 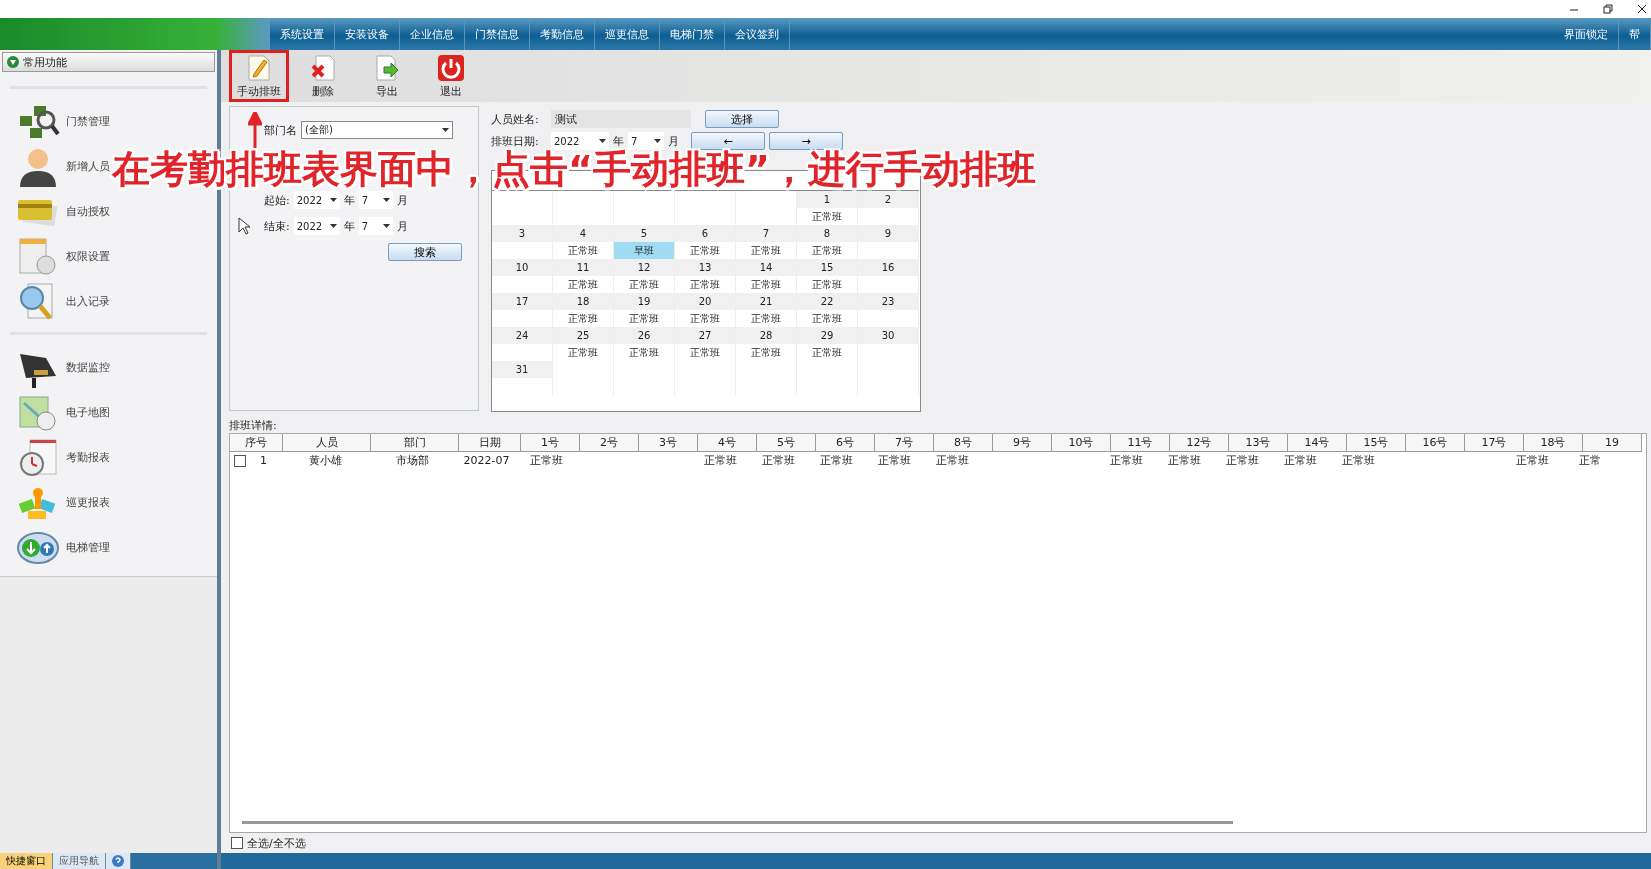 What do you see at coordinates (490, 443) in the screenshot?
I see `column-header: 日期` at bounding box center [490, 443].